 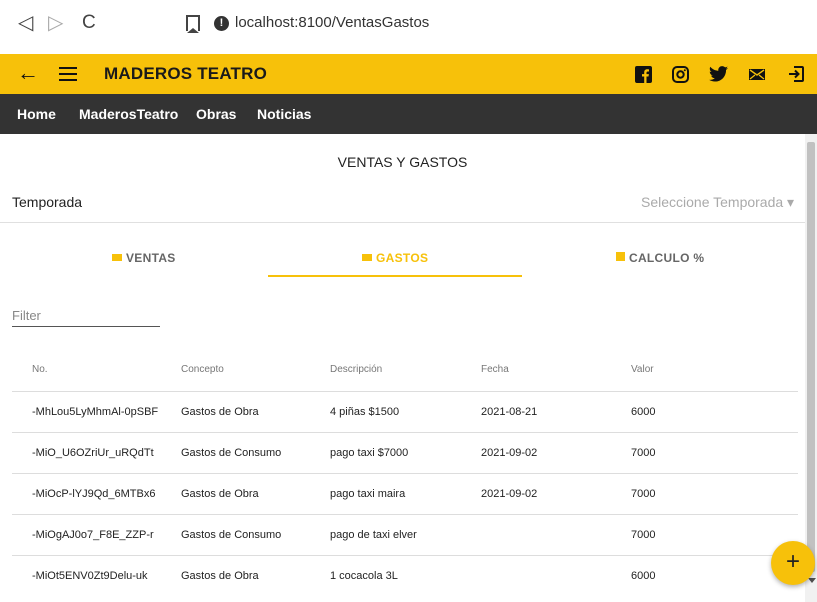 I want to click on column-header-fecha: Fecha, so click(x=495, y=369).